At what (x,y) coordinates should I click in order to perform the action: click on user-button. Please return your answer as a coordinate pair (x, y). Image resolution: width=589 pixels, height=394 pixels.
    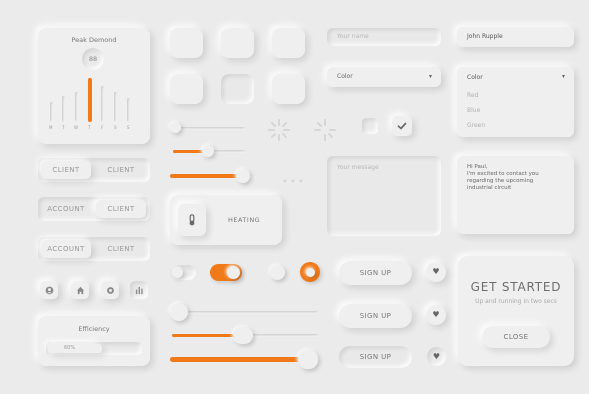
    Looking at the image, I should click on (49, 290).